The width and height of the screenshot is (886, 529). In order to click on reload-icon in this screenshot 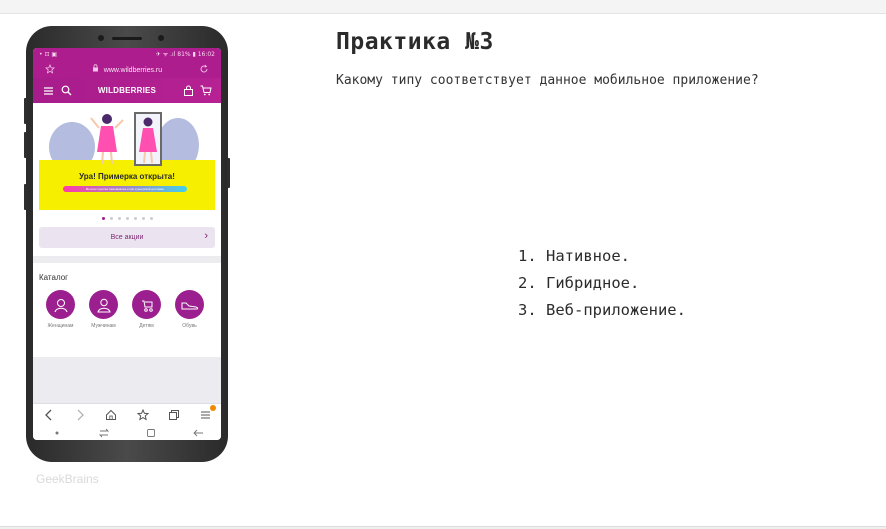, I will do `click(204, 69)`.